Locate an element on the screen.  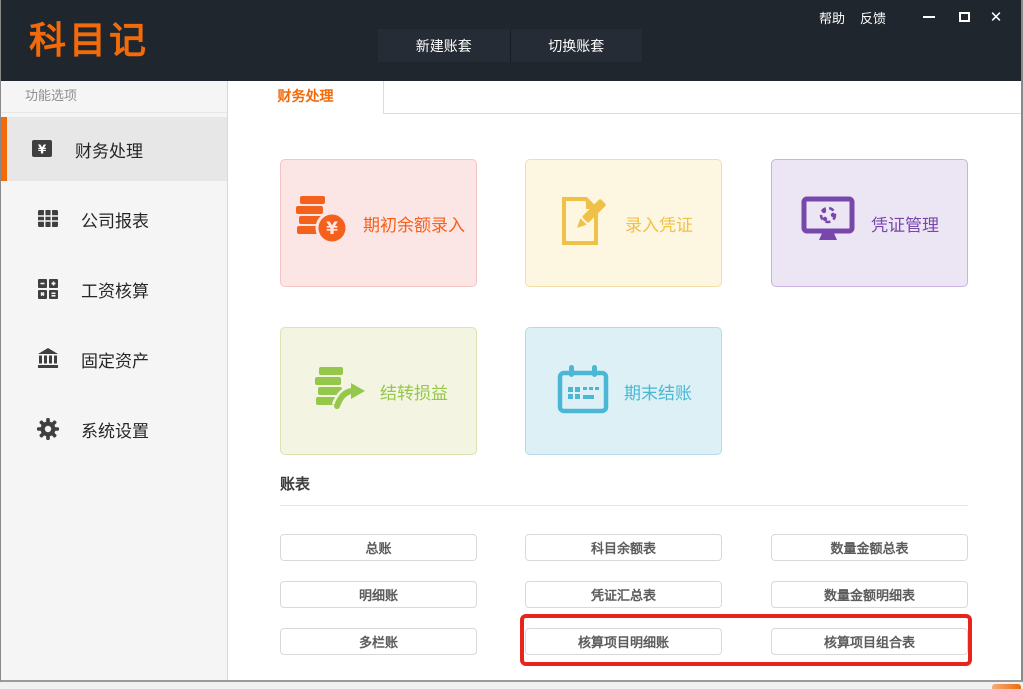
accounting-item-detail-button: 核算项目明细账 is located at coordinates (623, 641).